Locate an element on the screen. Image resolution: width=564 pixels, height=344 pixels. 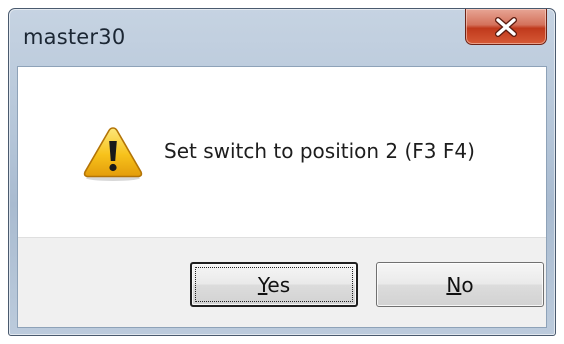
no-label-rest: o is located at coordinates (467, 284).